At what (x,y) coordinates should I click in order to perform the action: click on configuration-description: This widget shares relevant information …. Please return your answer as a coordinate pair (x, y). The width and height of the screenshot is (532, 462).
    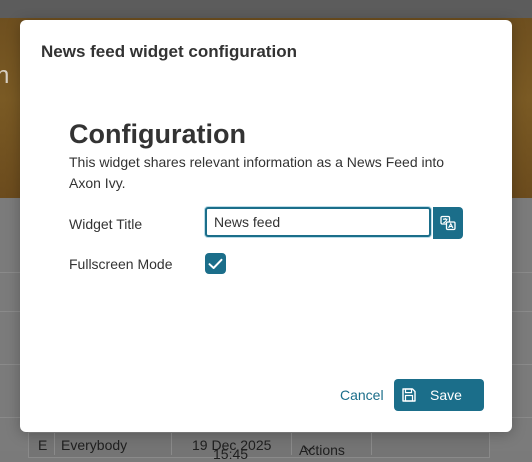
    Looking at the image, I should click on (257, 172).